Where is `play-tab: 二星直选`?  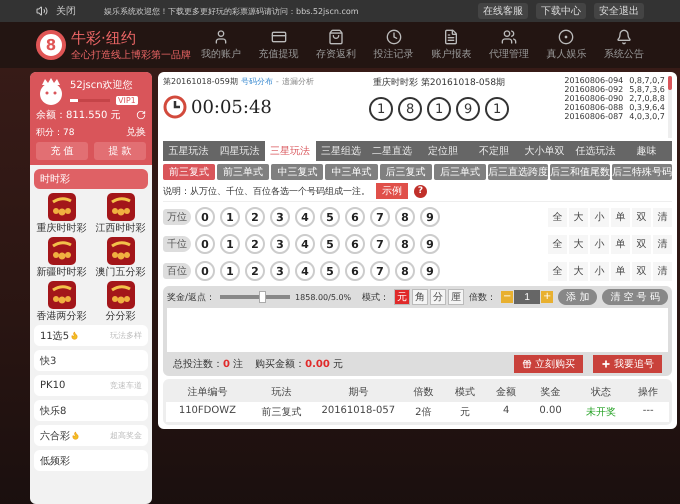
play-tab: 二星直选 is located at coordinates (392, 151).